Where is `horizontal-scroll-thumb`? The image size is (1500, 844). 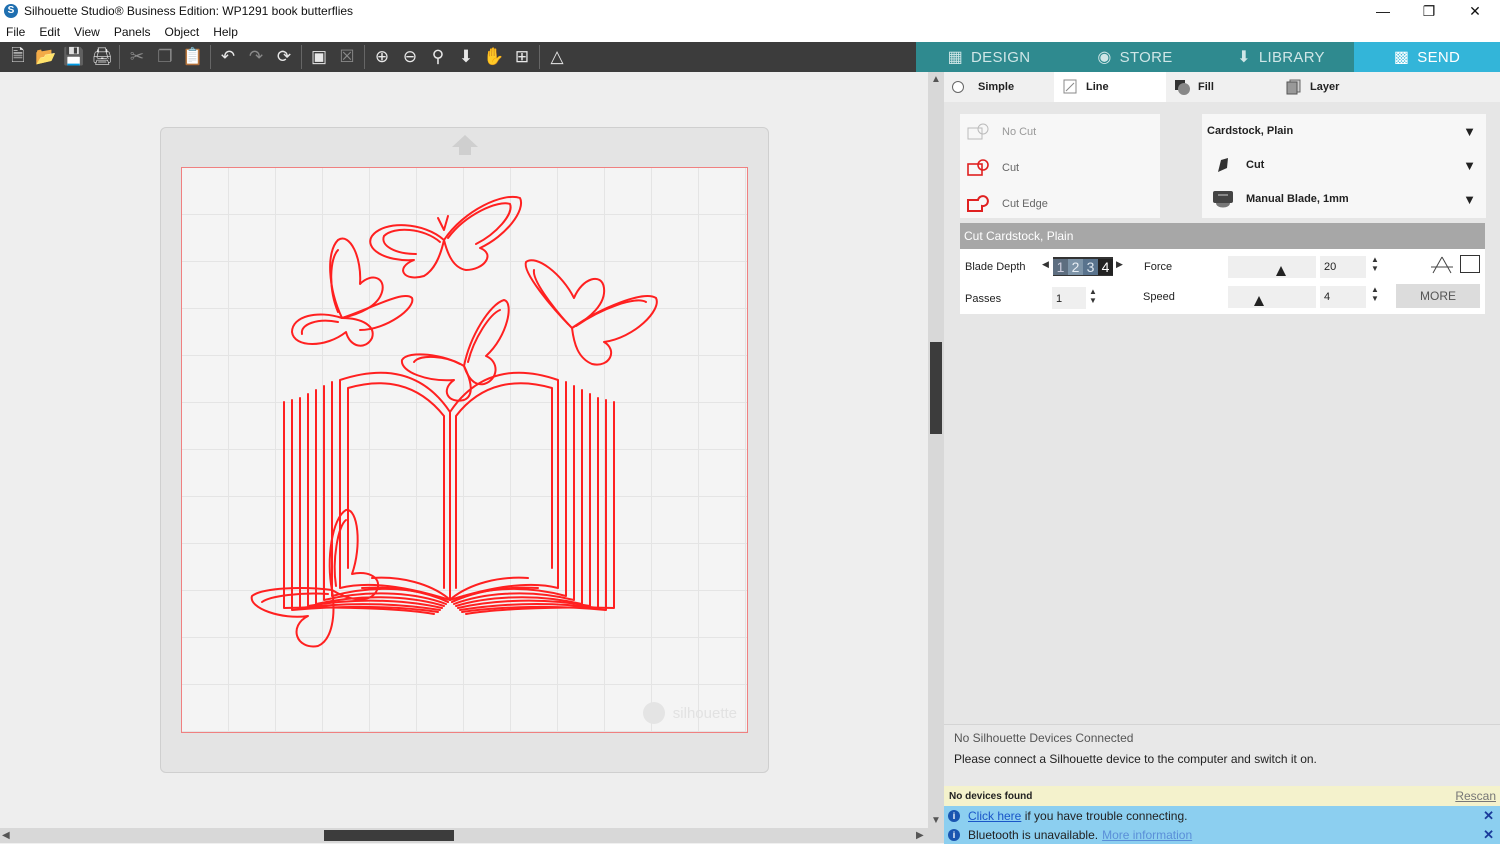 horizontal-scroll-thumb is located at coordinates (389, 835).